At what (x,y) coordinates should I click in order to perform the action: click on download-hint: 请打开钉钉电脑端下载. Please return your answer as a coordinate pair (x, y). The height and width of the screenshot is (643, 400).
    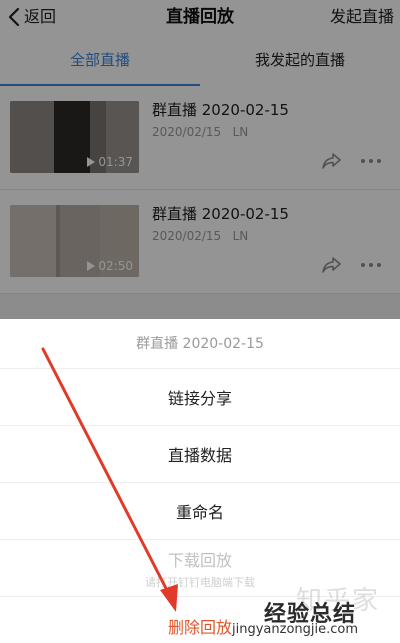
    Looking at the image, I should click on (200, 582).